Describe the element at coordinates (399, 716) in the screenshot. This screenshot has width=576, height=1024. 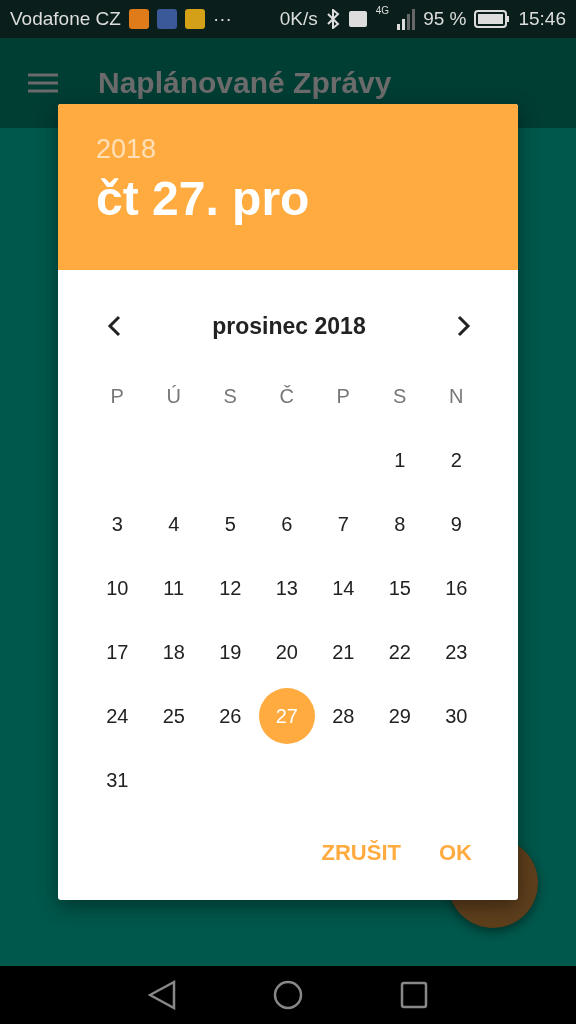
I see `calendar-day: 29` at that location.